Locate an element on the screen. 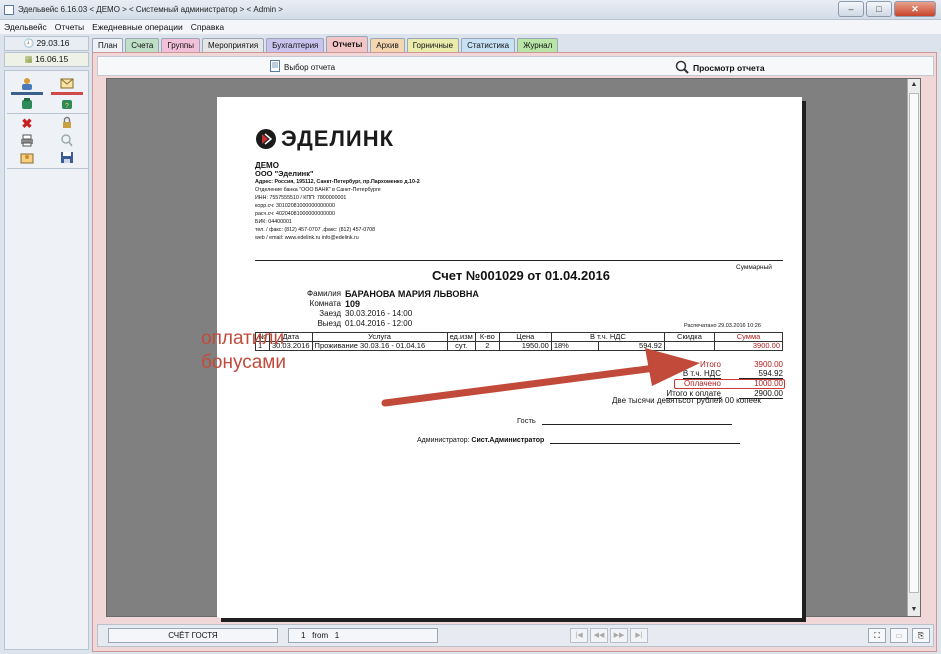 This screenshot has width=941, height=654. minimize-button: – is located at coordinates (851, 9).